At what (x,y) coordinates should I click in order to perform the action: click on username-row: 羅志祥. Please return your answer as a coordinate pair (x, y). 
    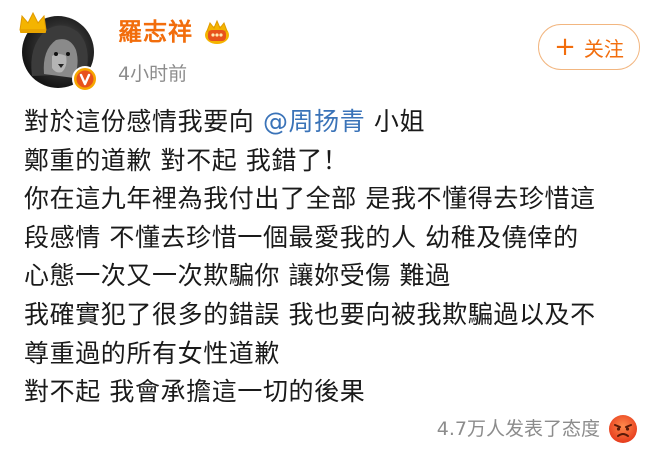
    Looking at the image, I should click on (174, 32).